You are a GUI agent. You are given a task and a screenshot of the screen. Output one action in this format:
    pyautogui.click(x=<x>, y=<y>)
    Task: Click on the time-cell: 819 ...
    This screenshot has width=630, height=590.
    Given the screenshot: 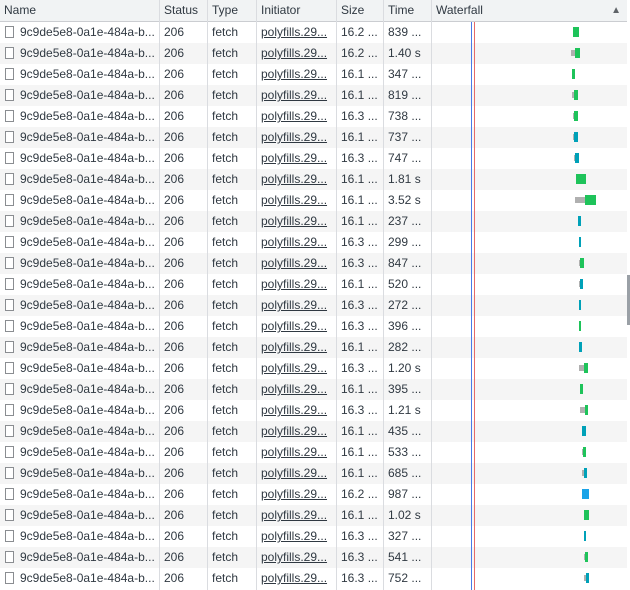 What is the action you would take?
    pyautogui.click(x=405, y=95)
    